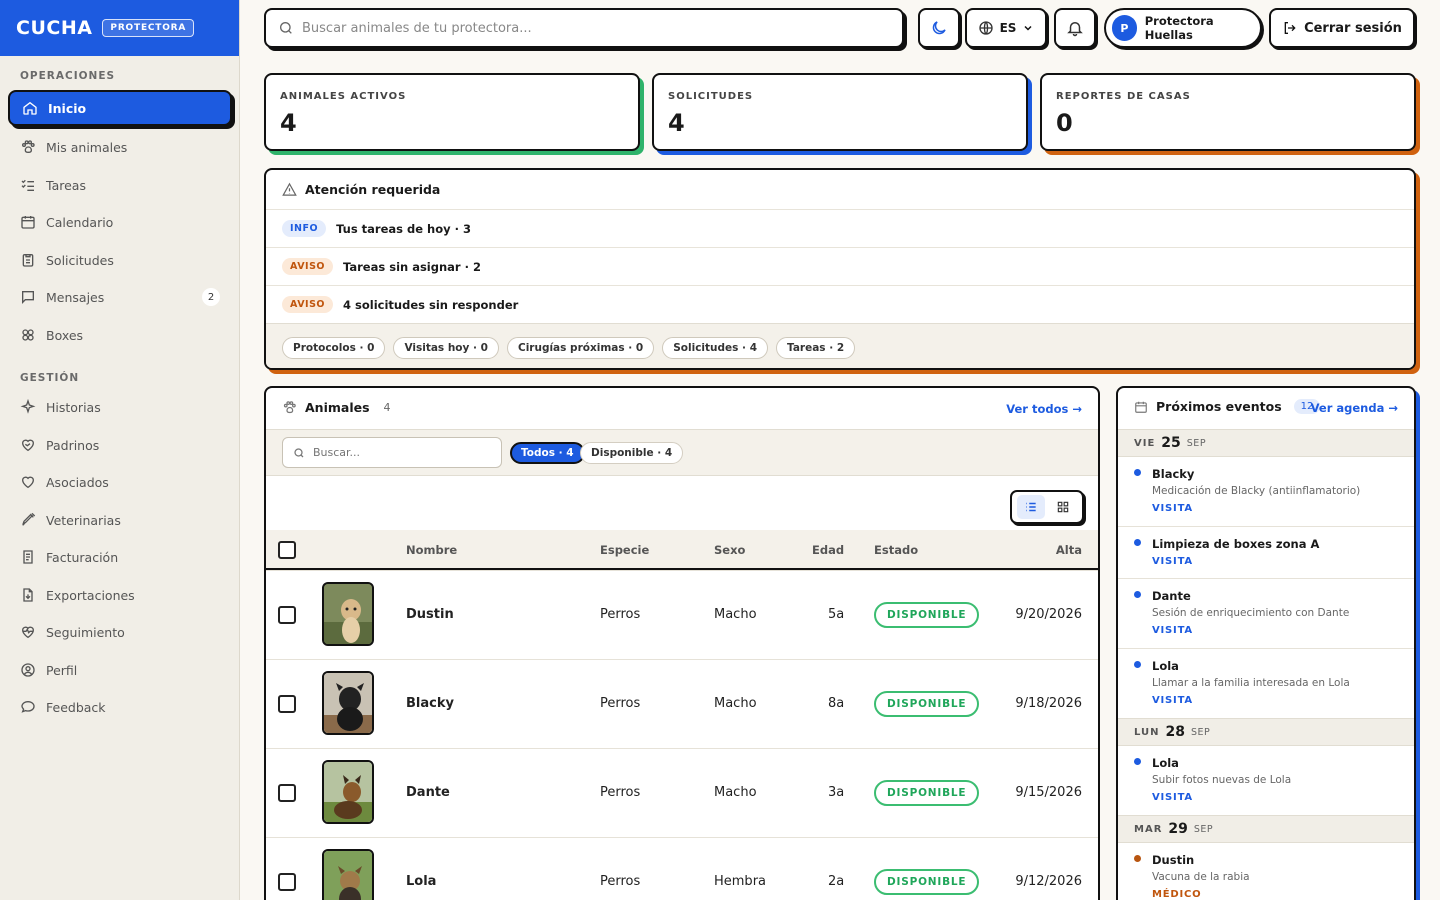  I want to click on animal-sex: Macho, so click(735, 703).